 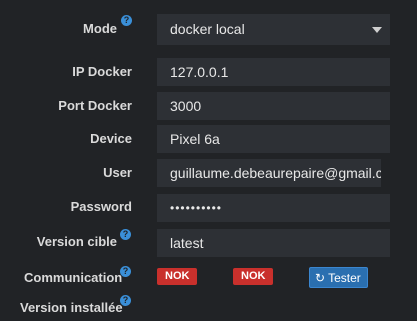 I want to click on tester-button-label: Tester, so click(x=344, y=278).